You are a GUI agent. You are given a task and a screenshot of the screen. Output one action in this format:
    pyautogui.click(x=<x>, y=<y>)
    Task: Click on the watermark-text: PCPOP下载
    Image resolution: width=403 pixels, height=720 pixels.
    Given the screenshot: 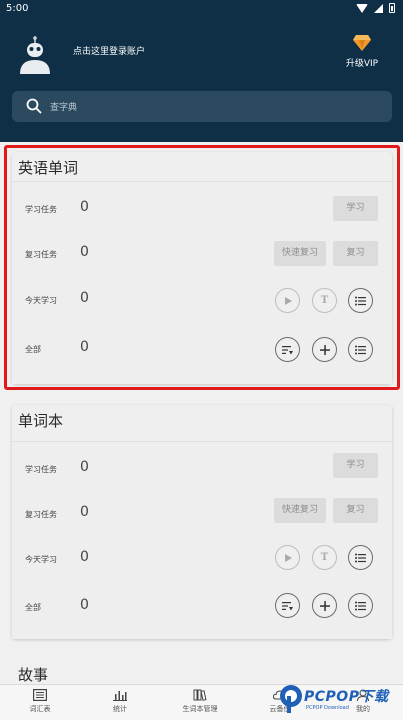 What is the action you would take?
    pyautogui.click(x=346, y=697)
    